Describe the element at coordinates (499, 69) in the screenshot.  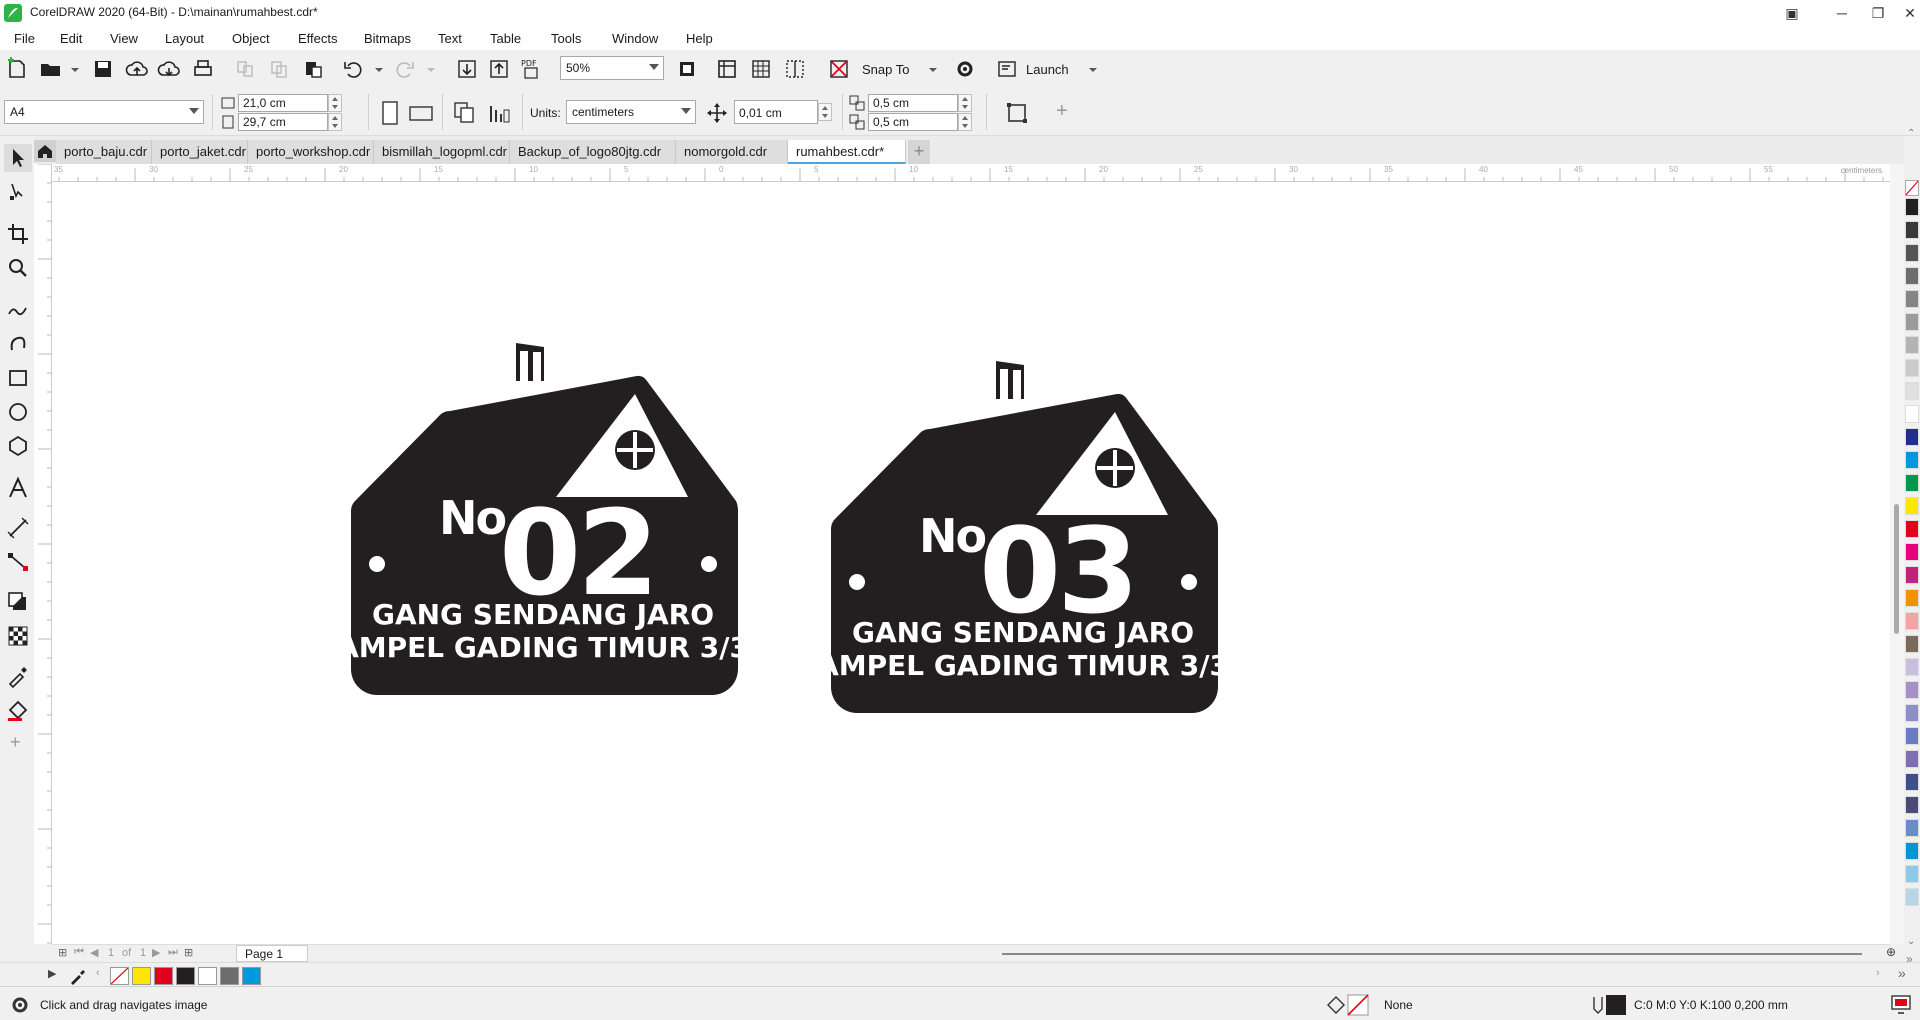
I see `export-icon` at that location.